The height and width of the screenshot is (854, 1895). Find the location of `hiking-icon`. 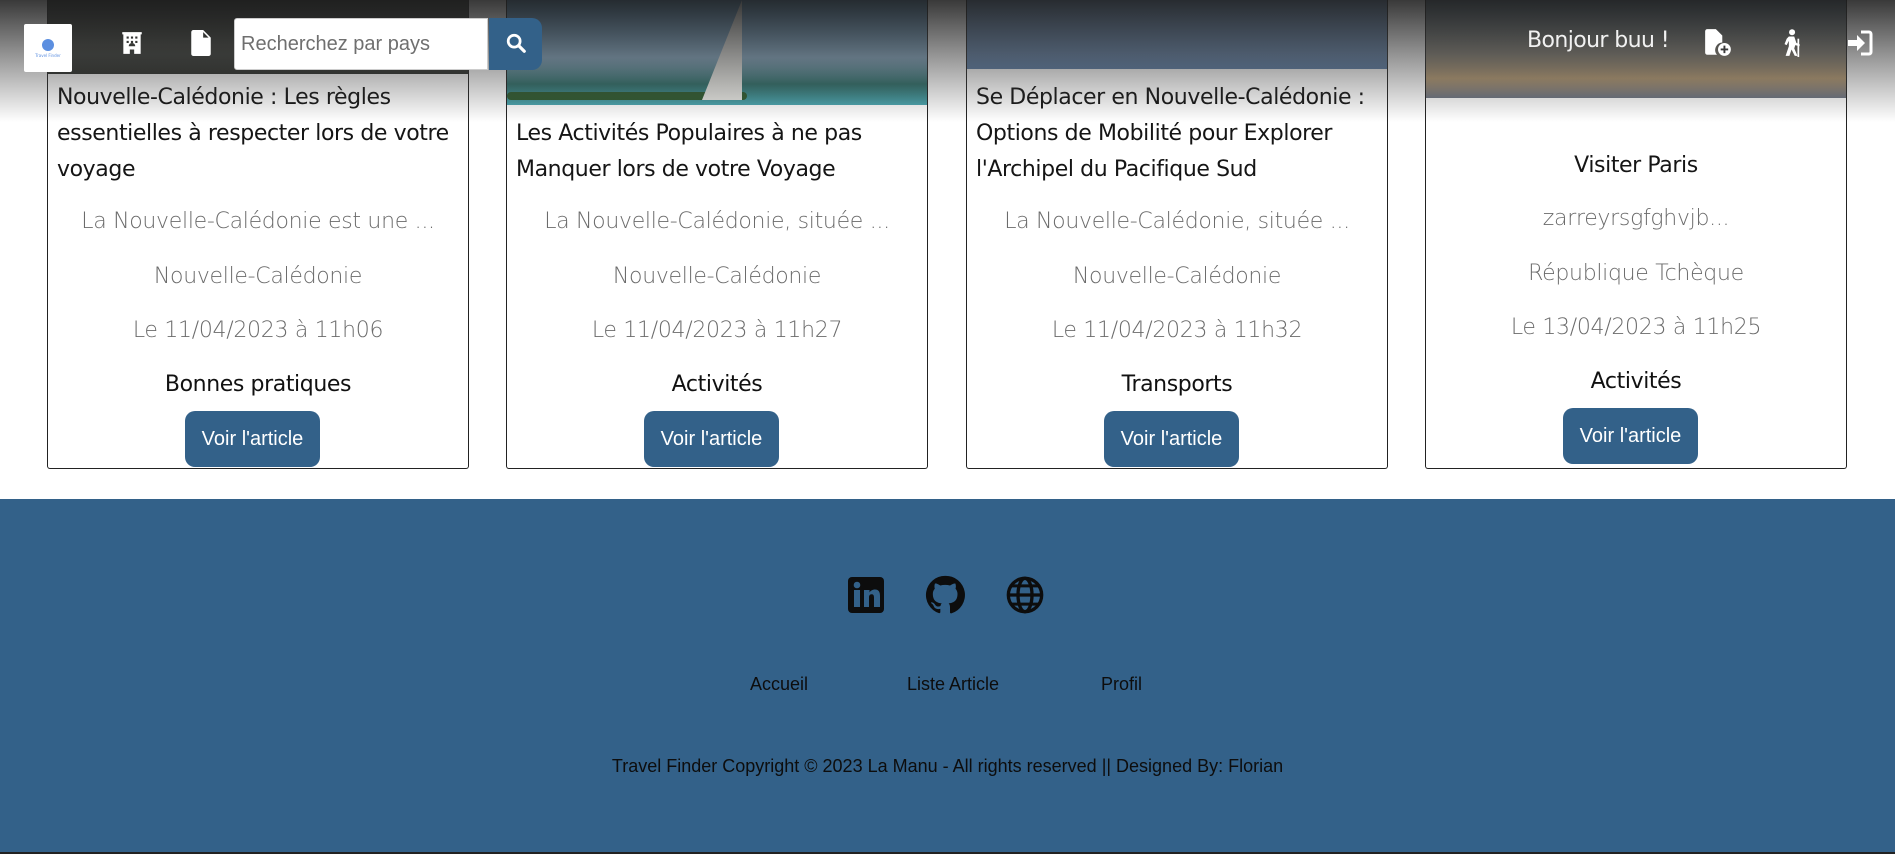

hiking-icon is located at coordinates (1791, 43).